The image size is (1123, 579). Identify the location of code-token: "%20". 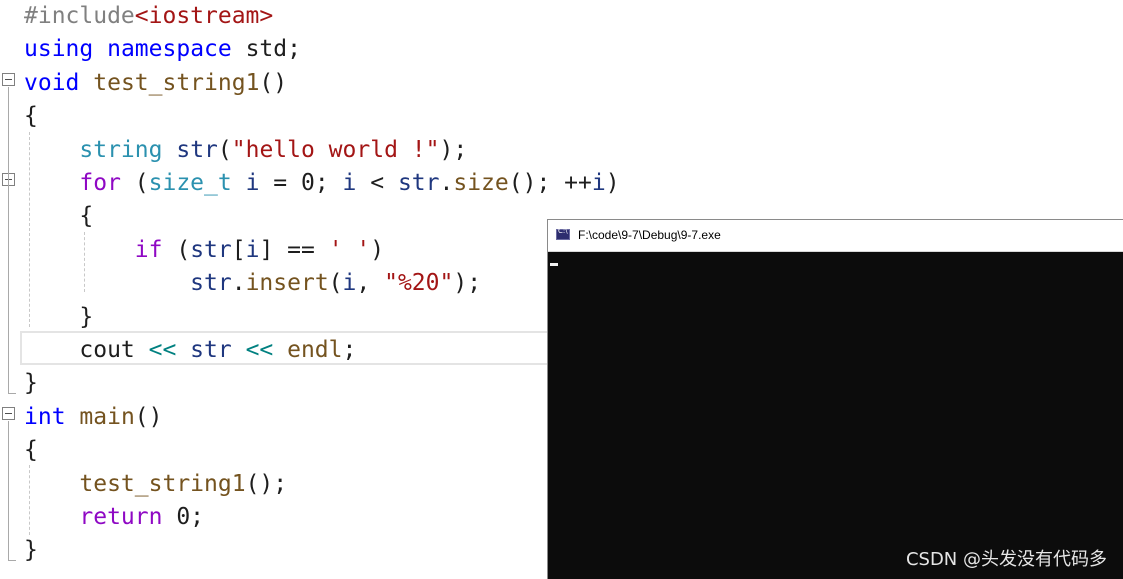
(419, 283).